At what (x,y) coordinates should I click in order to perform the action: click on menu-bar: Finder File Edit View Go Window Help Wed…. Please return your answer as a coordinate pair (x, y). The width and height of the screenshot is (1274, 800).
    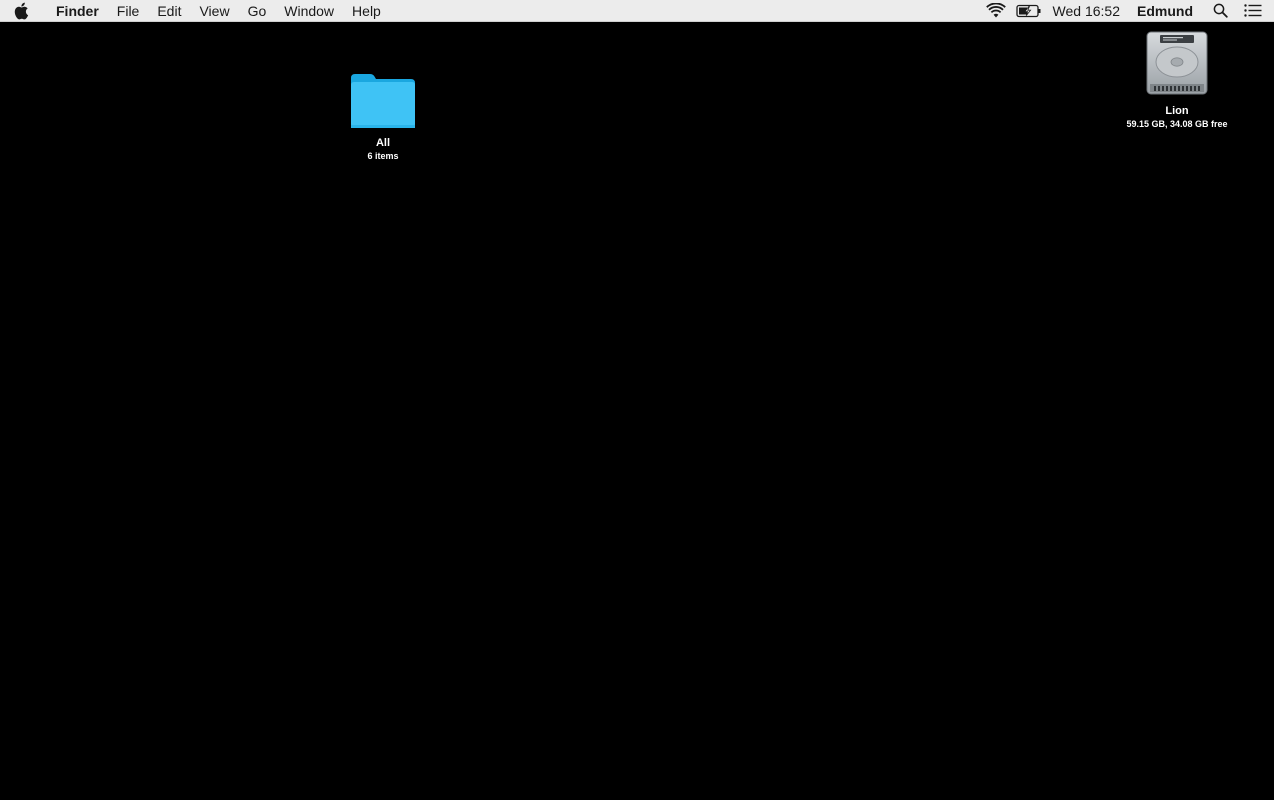
    Looking at the image, I should click on (637, 11).